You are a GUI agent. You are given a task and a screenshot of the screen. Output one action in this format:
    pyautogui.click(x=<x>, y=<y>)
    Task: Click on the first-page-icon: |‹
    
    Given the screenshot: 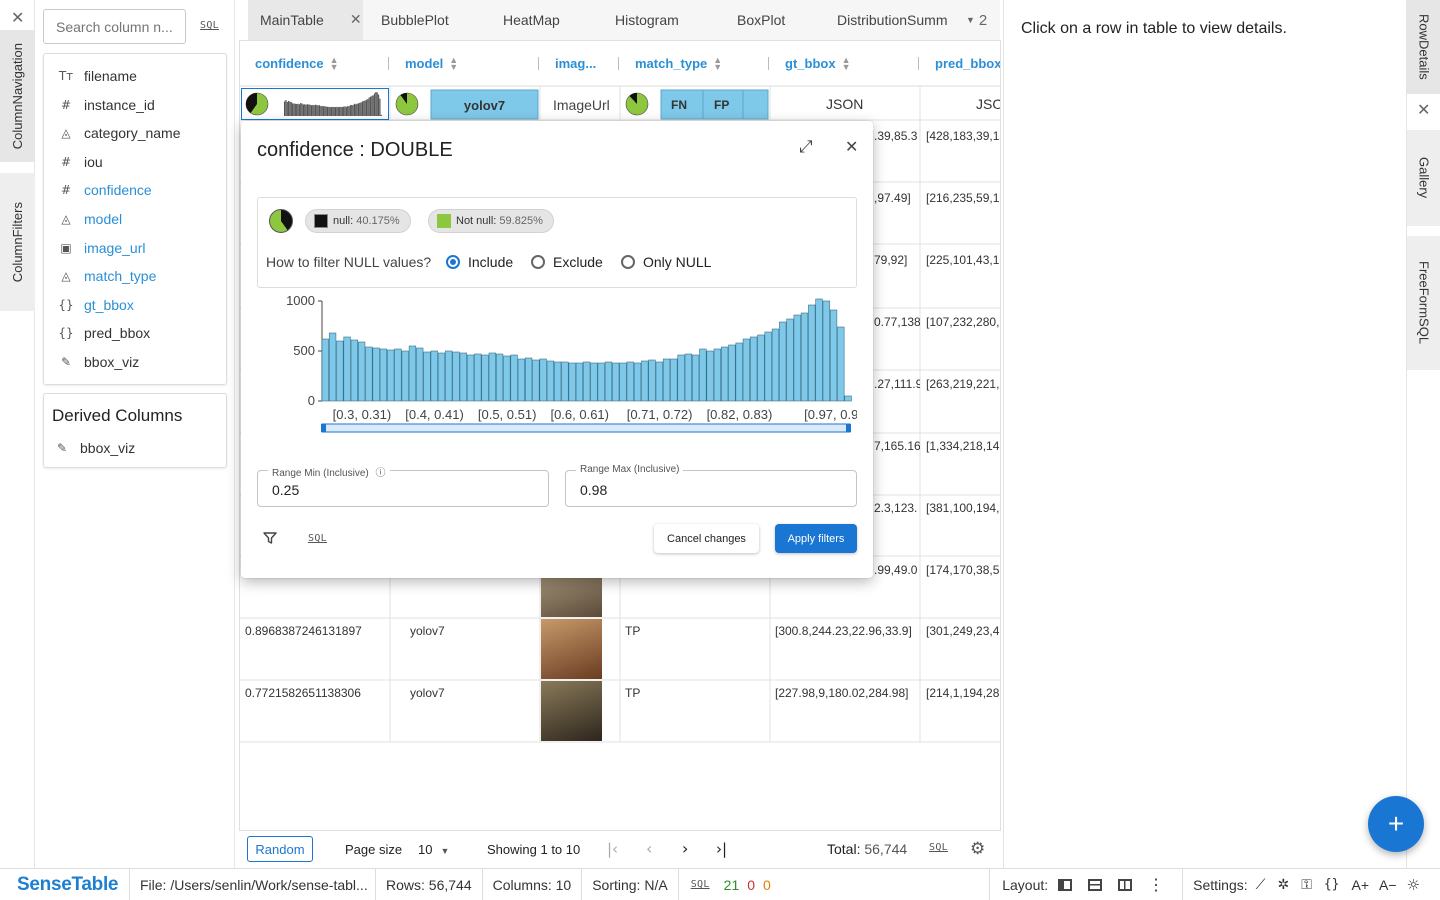 What is the action you would take?
    pyautogui.click(x=612, y=849)
    